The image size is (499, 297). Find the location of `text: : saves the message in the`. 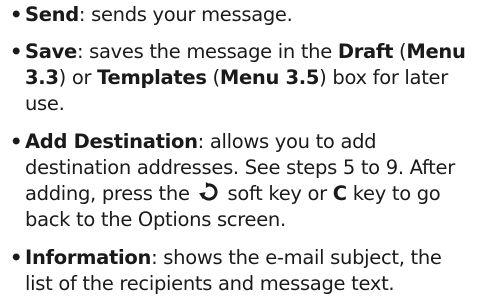

text: : saves the message in the is located at coordinates (207, 51).